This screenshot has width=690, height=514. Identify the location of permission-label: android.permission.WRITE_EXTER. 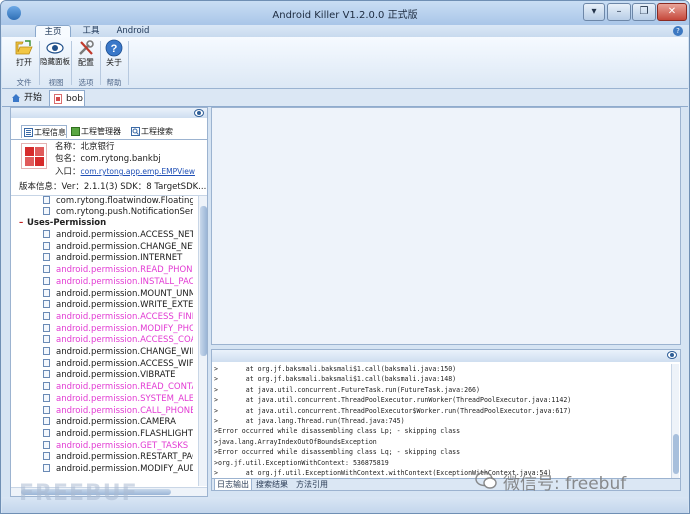
(124, 305).